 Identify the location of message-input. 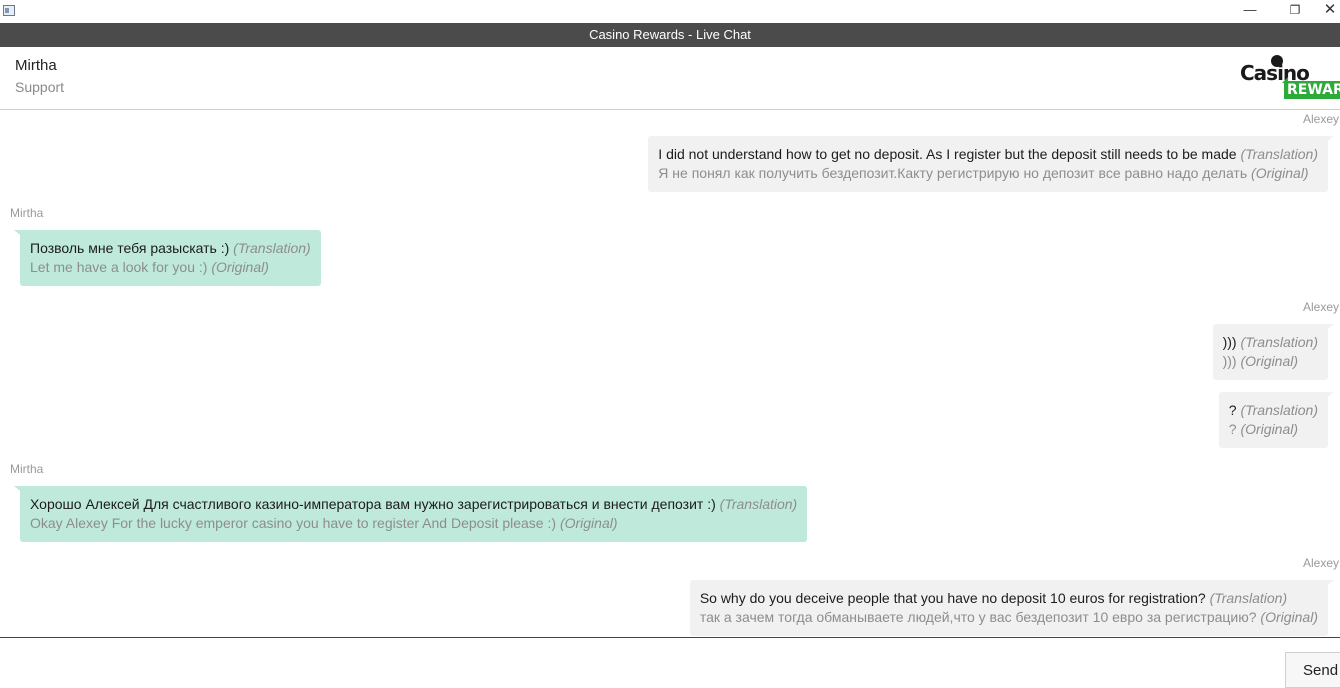
(640, 663).